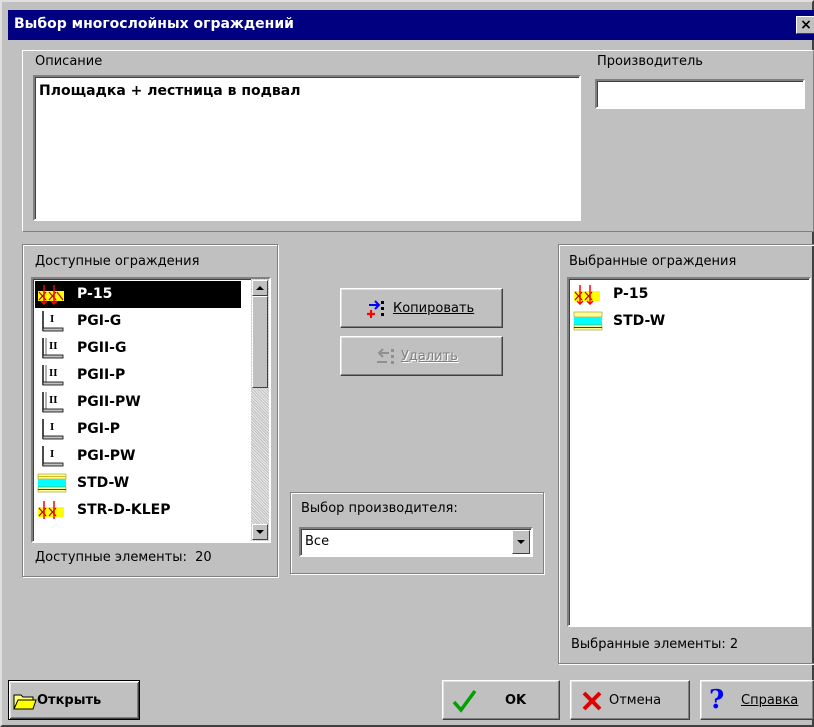 Image resolution: width=814 pixels, height=727 pixels. I want to click on list-item-label: PGI-PW, so click(106, 456).